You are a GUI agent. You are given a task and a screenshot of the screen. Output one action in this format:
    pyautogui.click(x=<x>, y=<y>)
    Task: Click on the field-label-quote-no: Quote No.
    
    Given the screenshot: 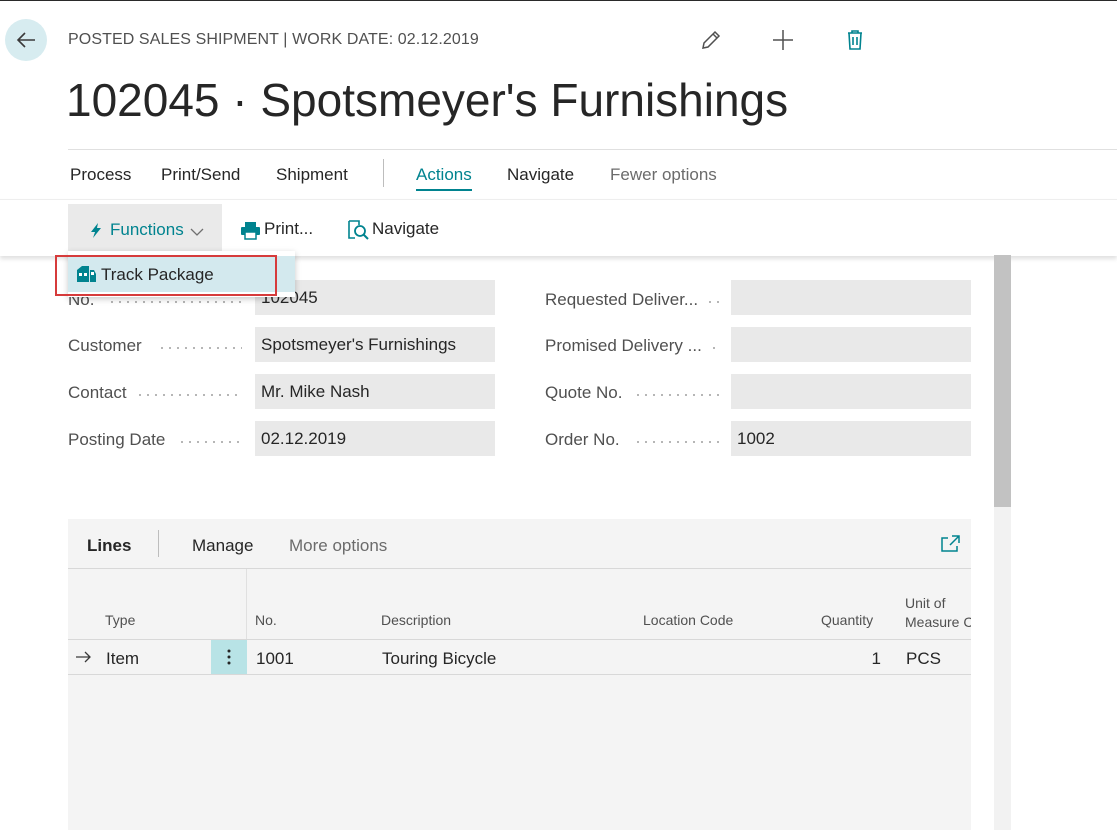 What is the action you would take?
    pyautogui.click(x=584, y=392)
    